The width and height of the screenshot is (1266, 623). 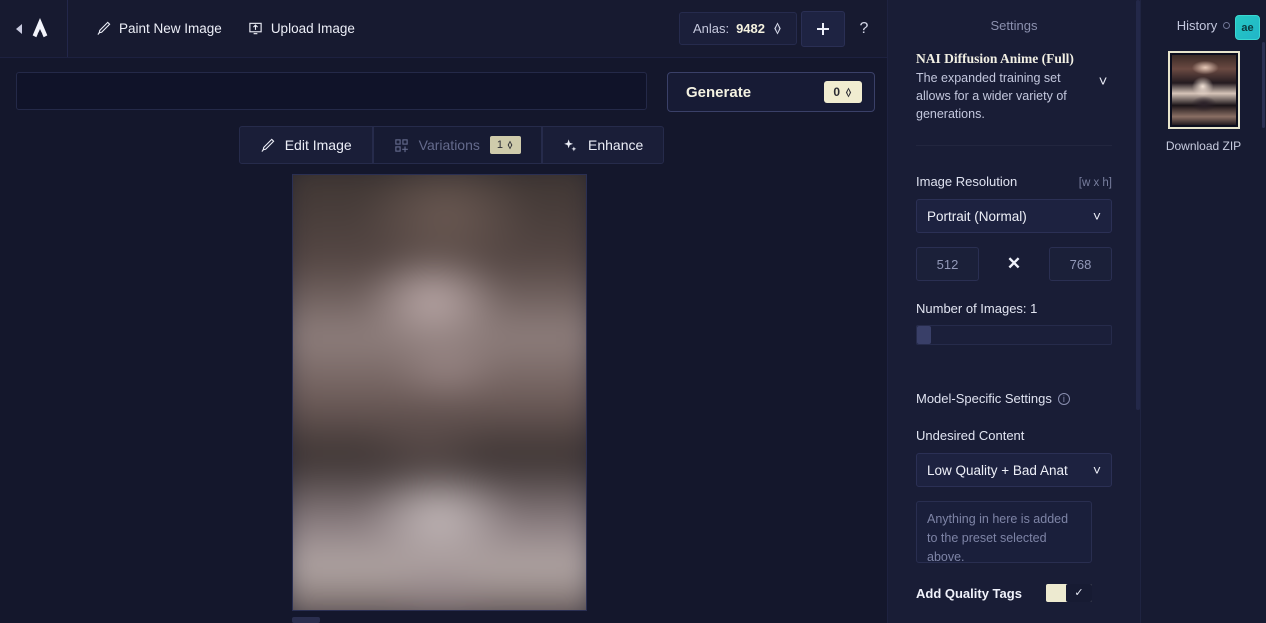 I want to click on divider, so click(x=1014, y=146).